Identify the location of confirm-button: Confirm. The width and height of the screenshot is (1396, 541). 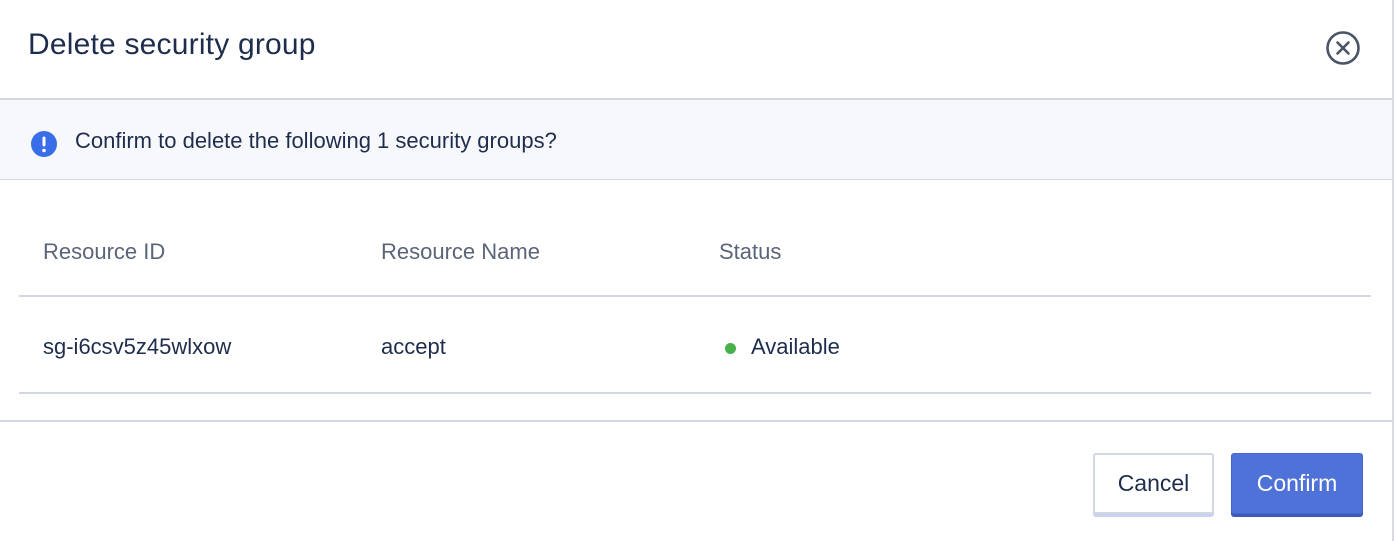
(1297, 483).